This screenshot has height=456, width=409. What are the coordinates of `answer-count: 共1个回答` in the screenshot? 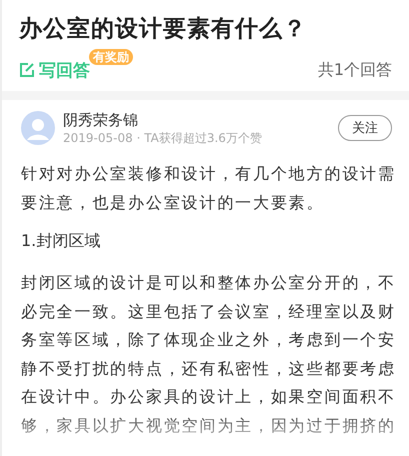 It's located at (355, 70).